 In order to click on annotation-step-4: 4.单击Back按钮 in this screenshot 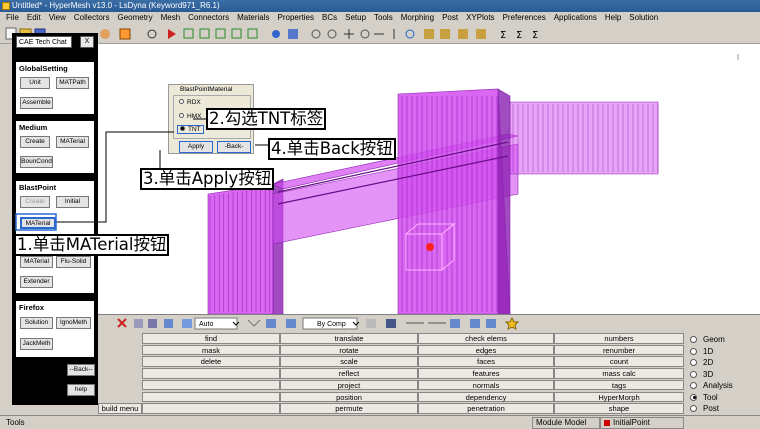, I will do `click(332, 149)`.